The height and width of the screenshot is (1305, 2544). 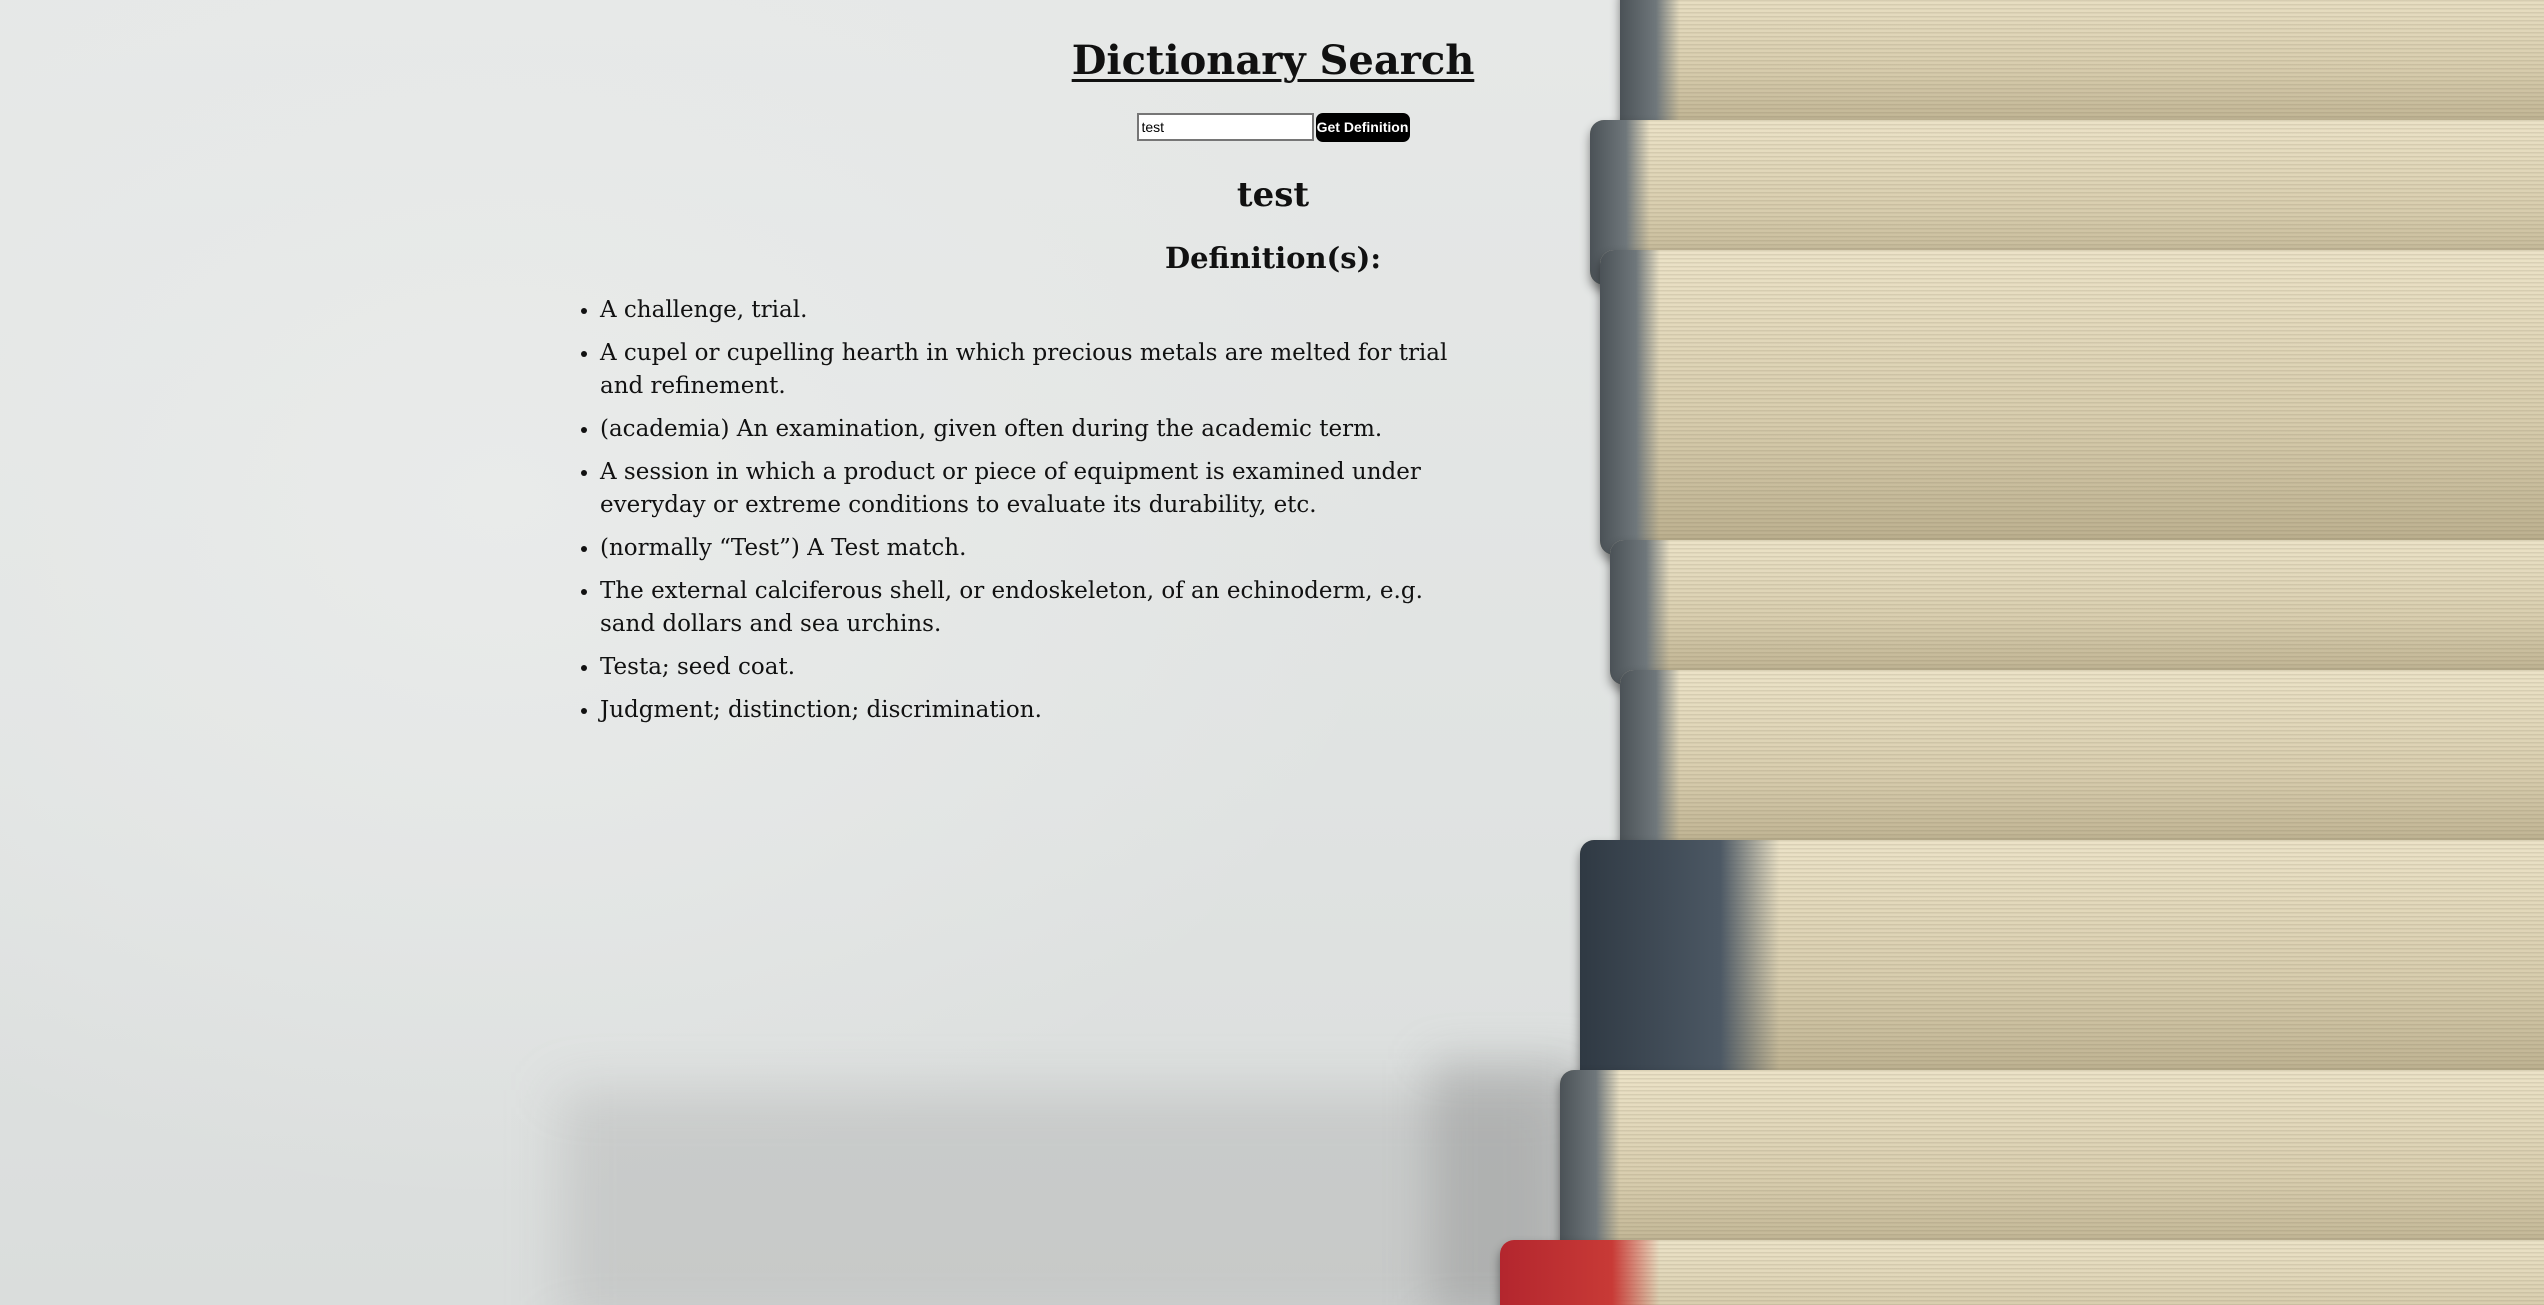 I want to click on get-definition-button: Get Definition, so click(x=1362, y=127).